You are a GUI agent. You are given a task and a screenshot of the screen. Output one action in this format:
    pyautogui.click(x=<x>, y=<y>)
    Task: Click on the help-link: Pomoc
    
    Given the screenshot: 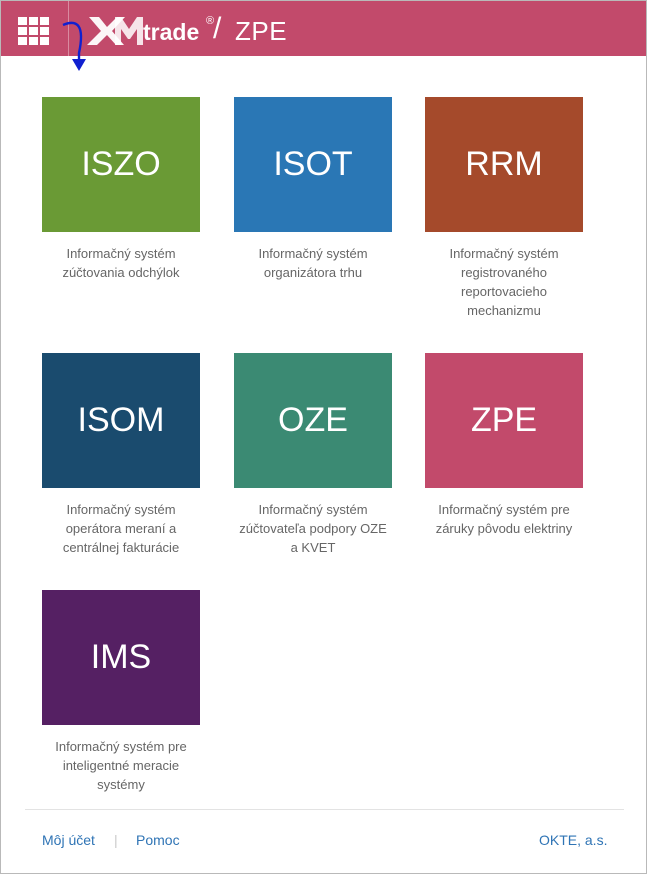 What is the action you would take?
    pyautogui.click(x=158, y=840)
    